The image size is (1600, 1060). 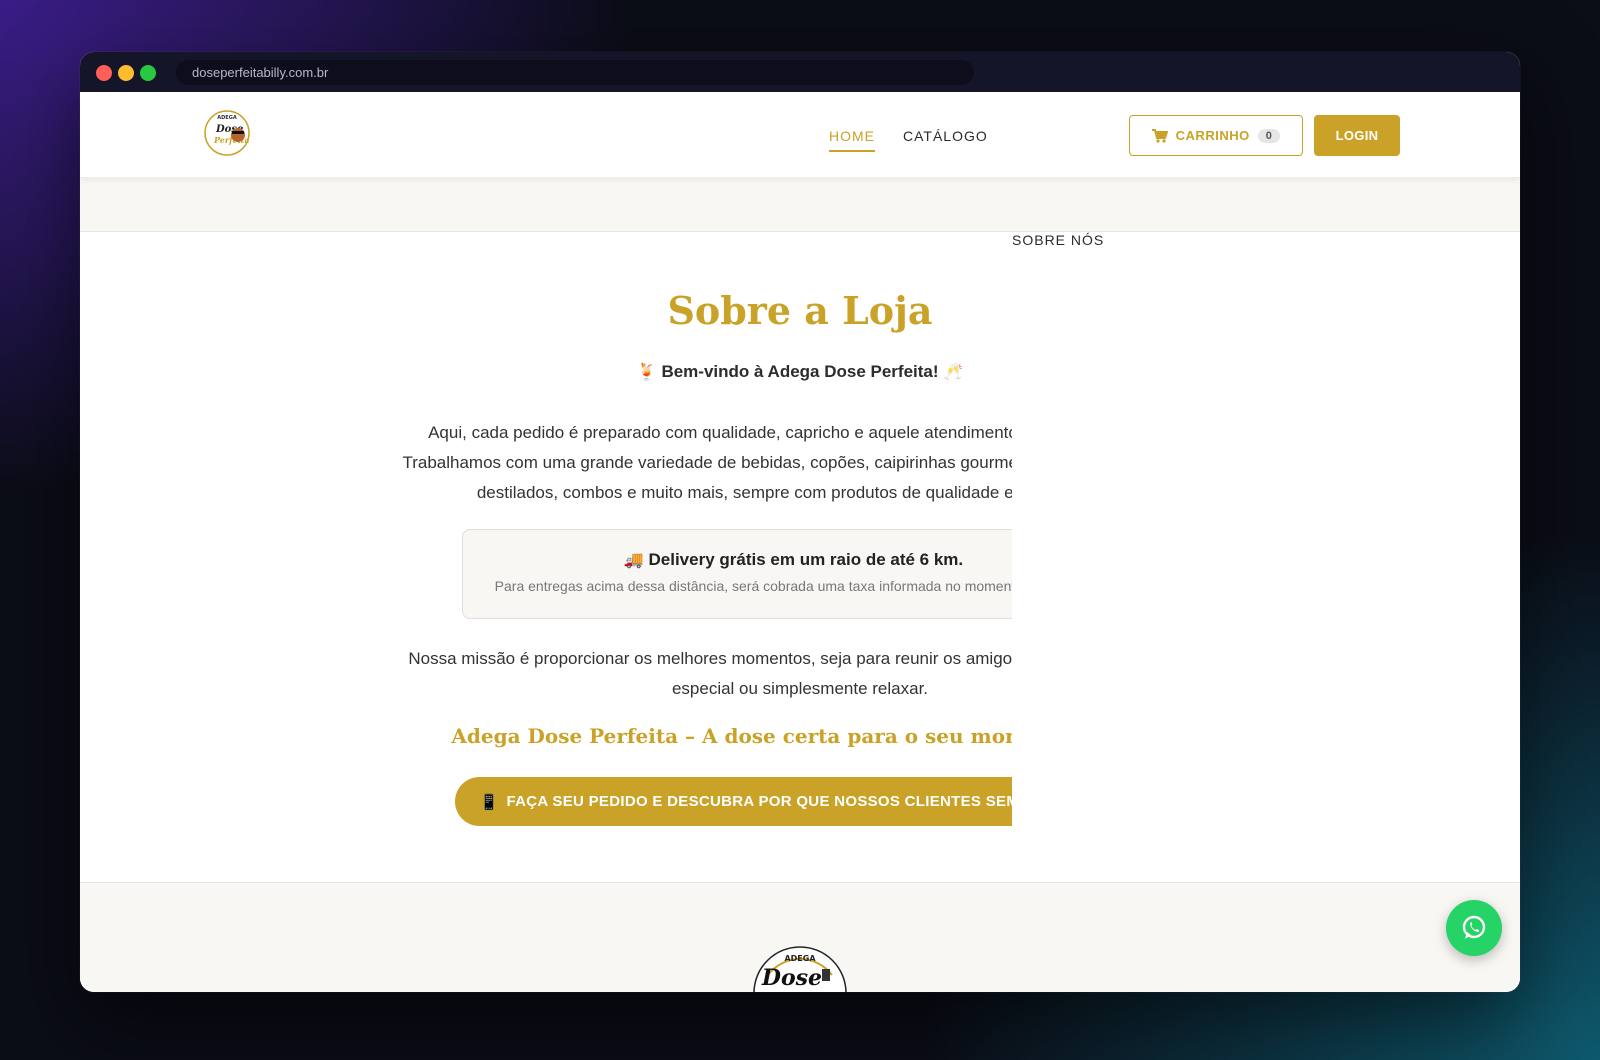 What do you see at coordinates (1159, 135) in the screenshot?
I see `cart-icon` at bounding box center [1159, 135].